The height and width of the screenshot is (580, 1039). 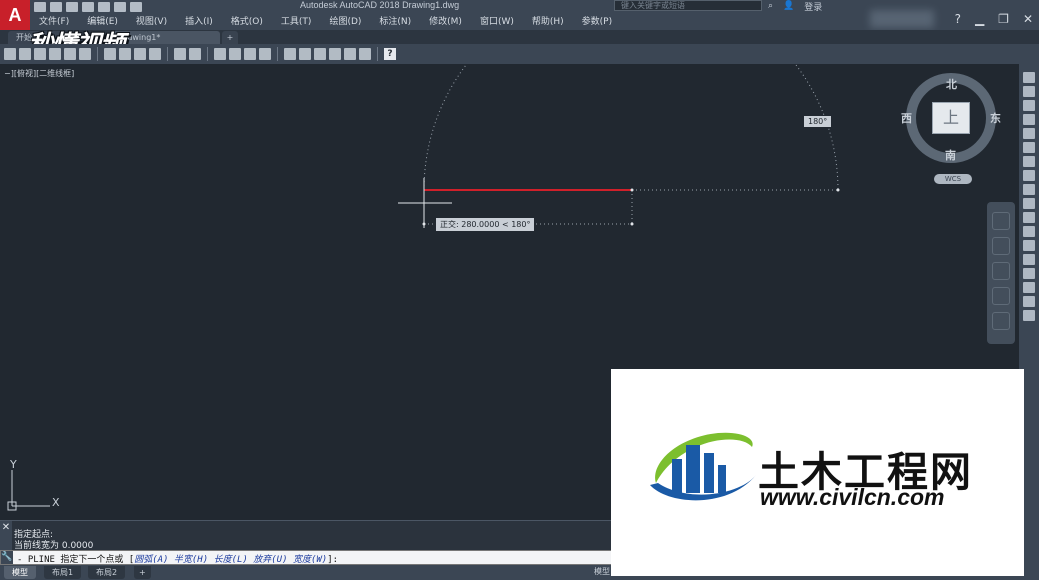 What do you see at coordinates (107, 572) in the screenshot?
I see `tab-layout2: 布局2` at bounding box center [107, 572].